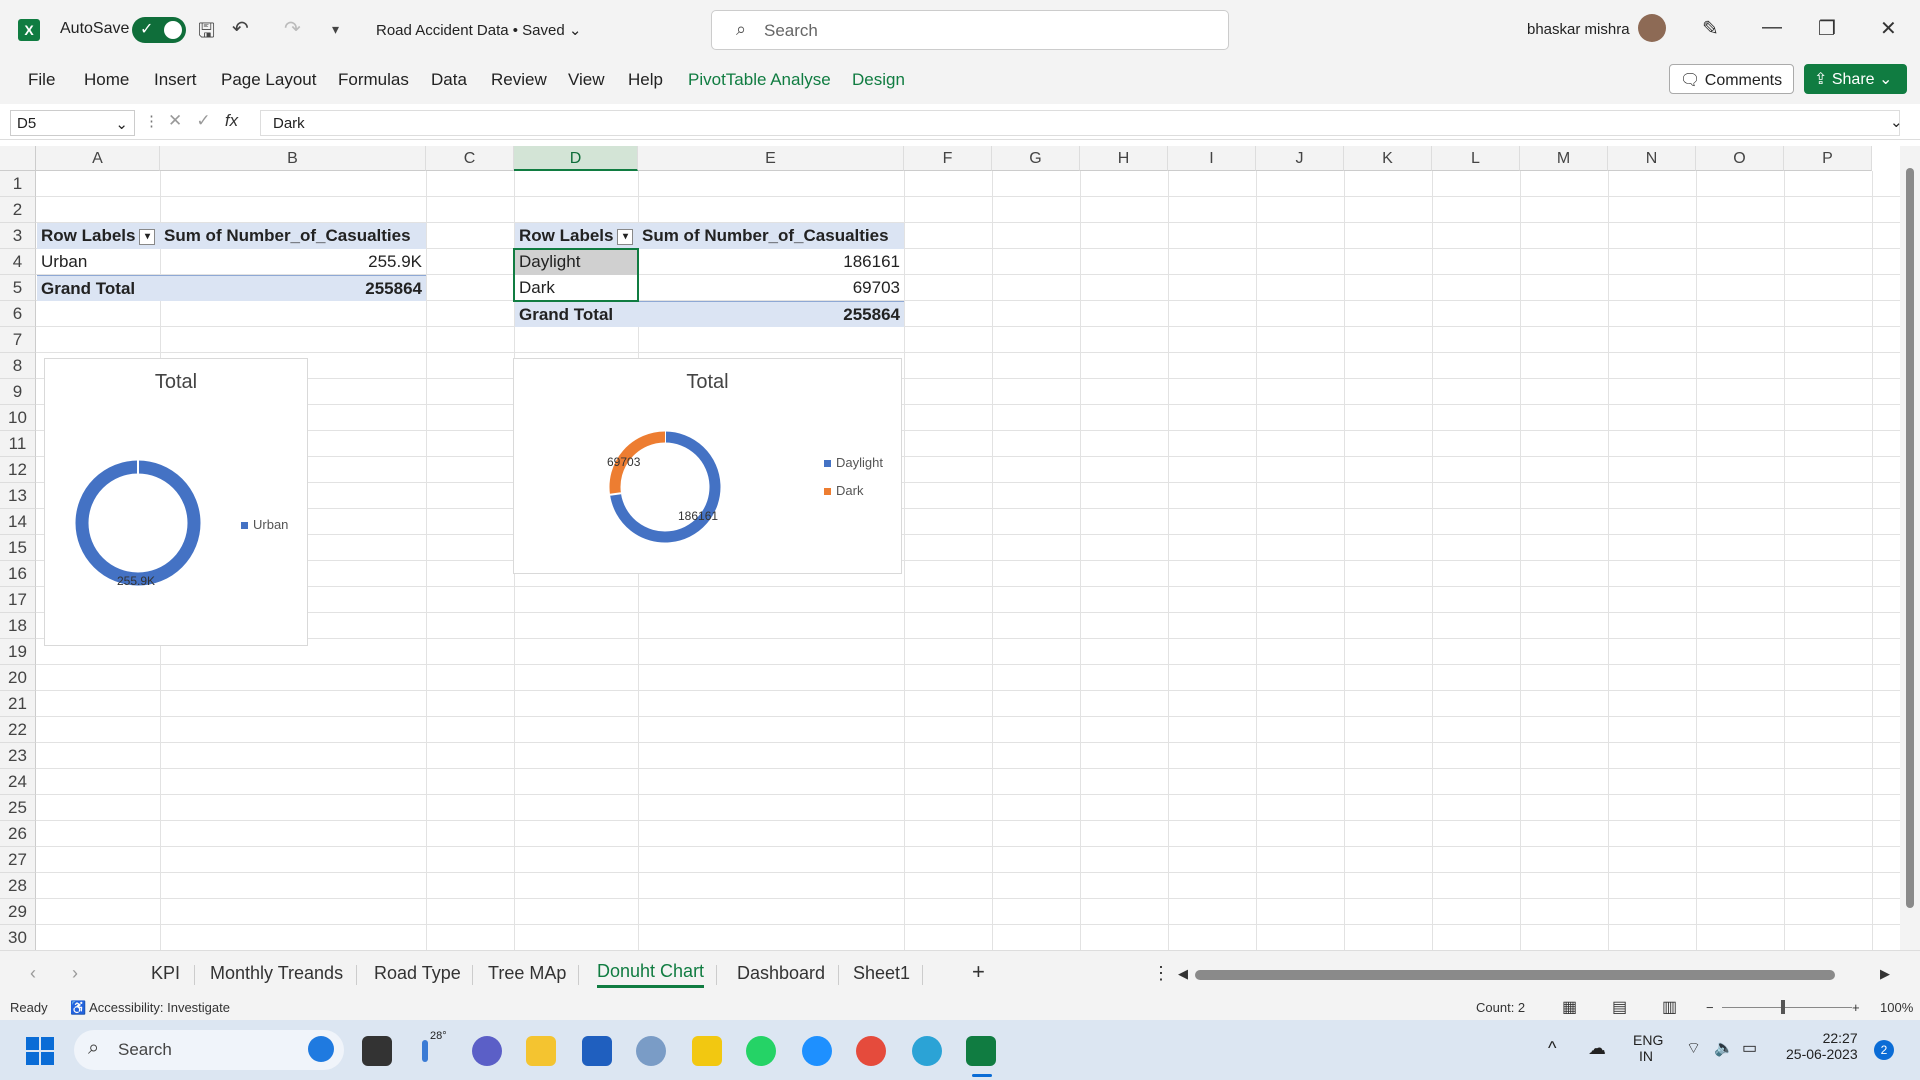 Image resolution: width=1920 pixels, height=1080 pixels. Describe the element at coordinates (1740, 158) in the screenshot. I see `col-header-o: O` at that location.